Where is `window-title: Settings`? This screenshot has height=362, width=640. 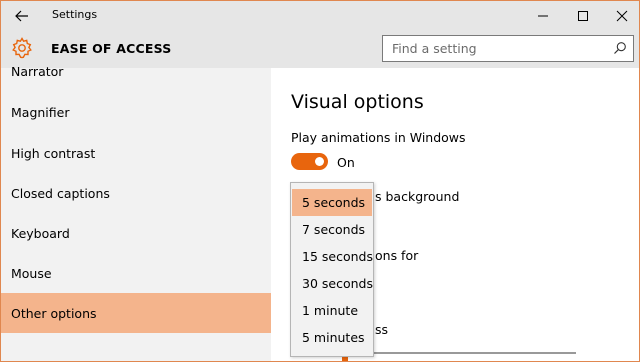
window-title: Settings is located at coordinates (75, 14).